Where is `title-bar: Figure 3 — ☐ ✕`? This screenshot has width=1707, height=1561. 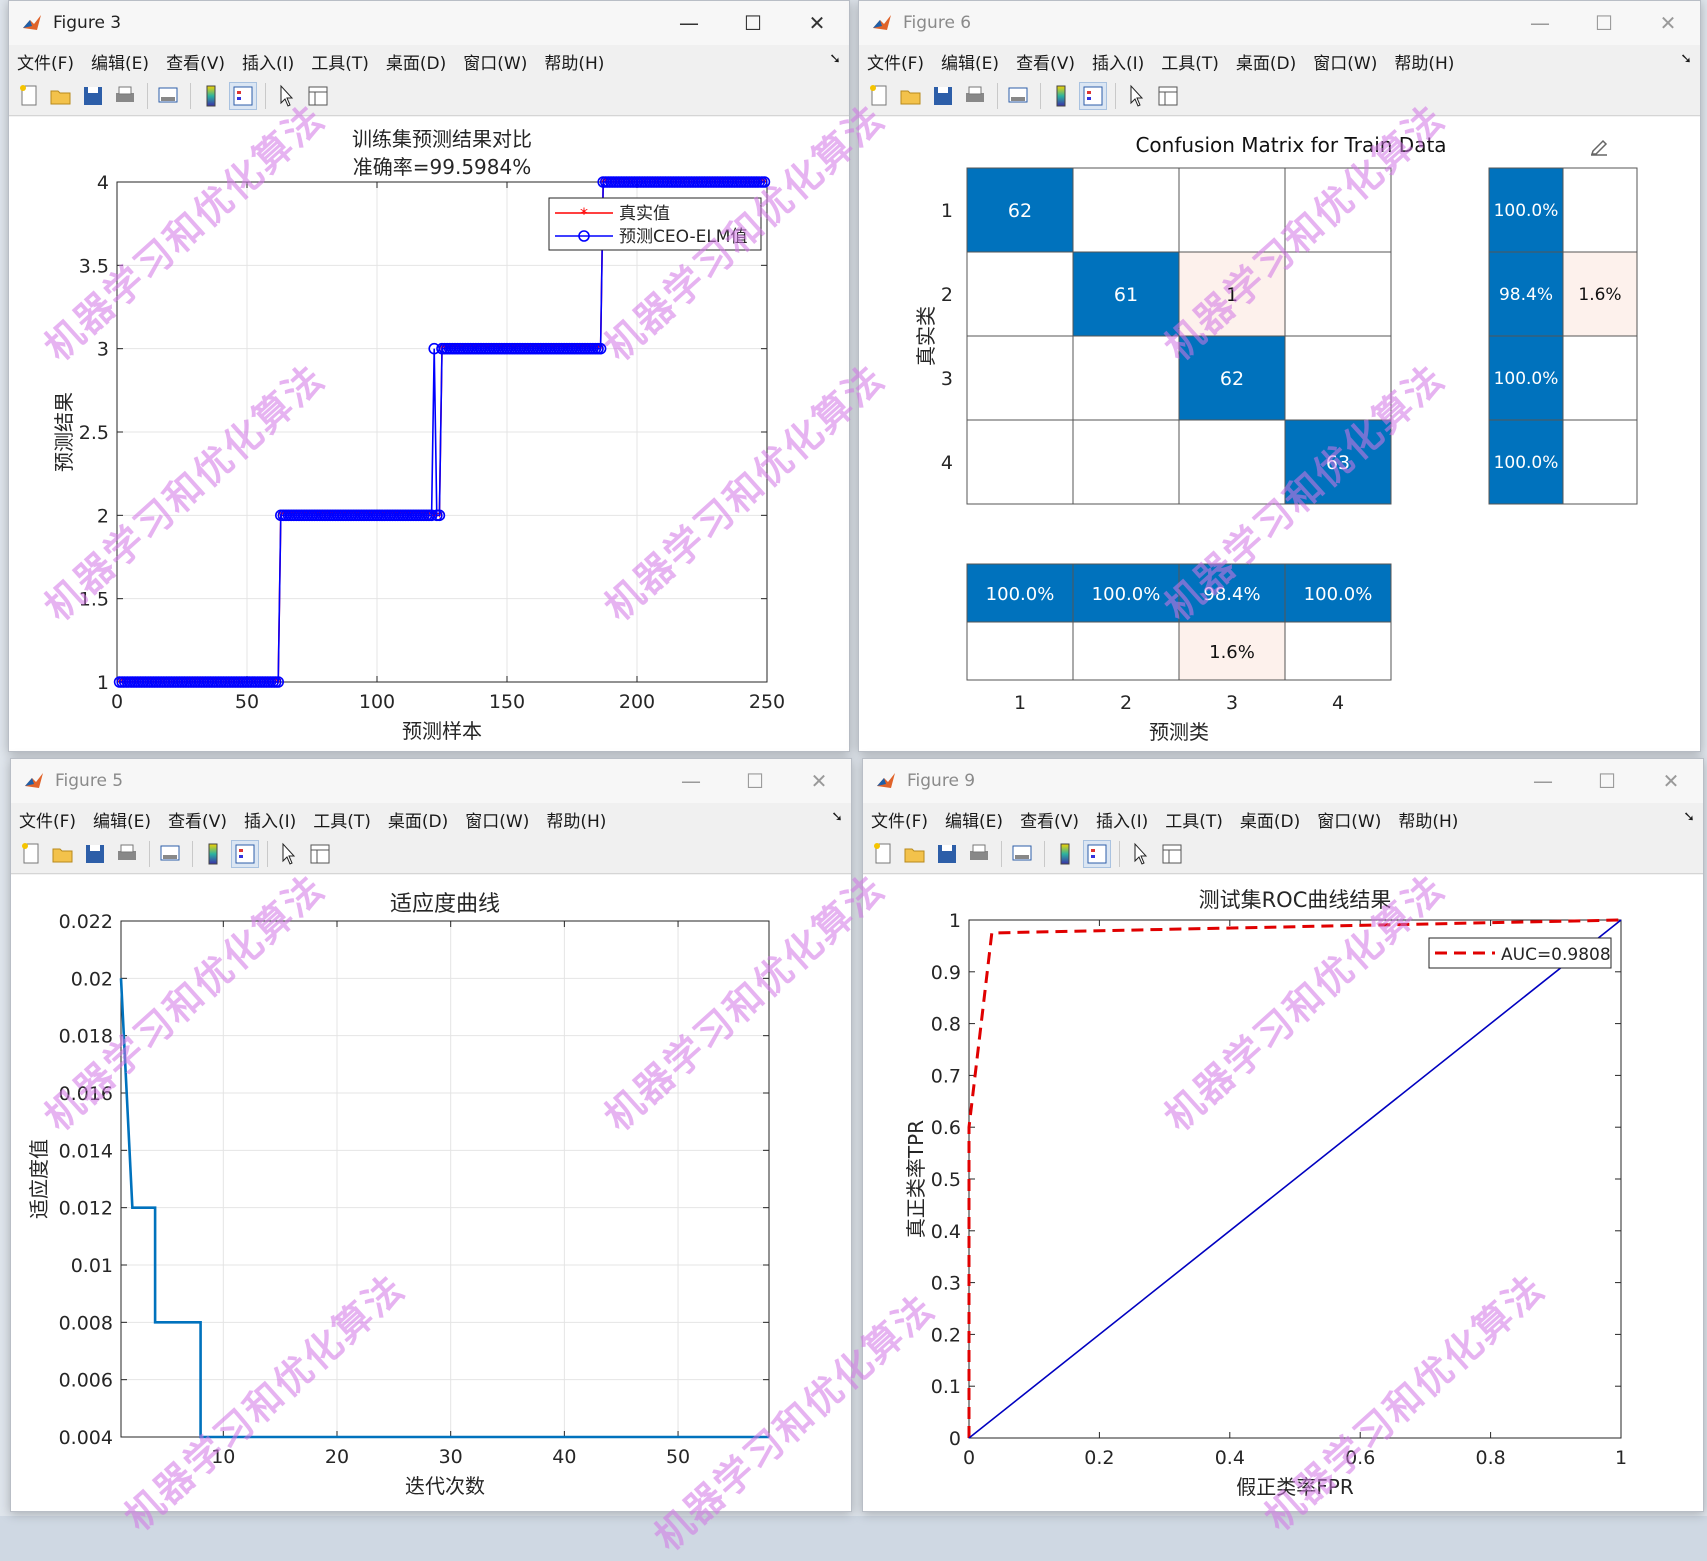
title-bar: Figure 3 — ☐ ✕ is located at coordinates (429, 23).